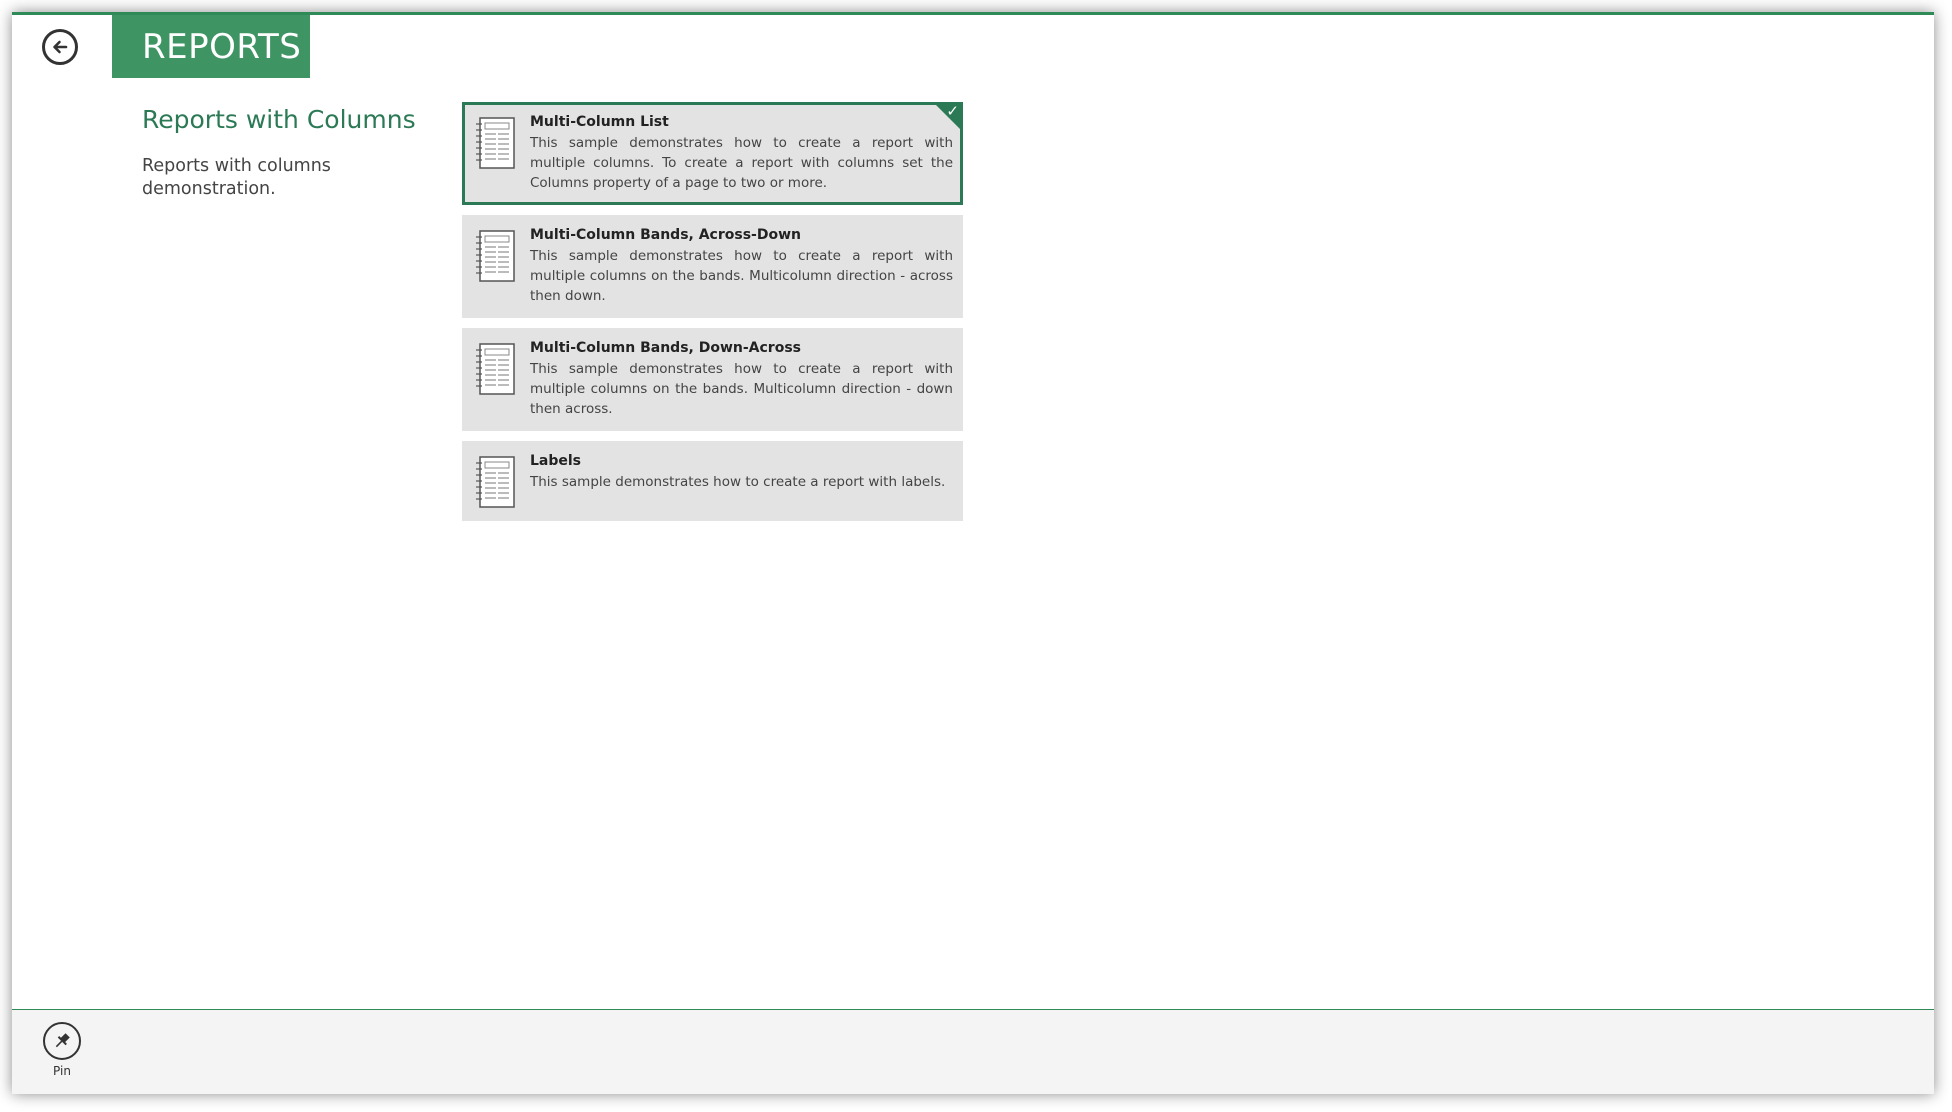 The width and height of the screenshot is (1952, 1112). I want to click on page-title: REPORTS, so click(211, 46).